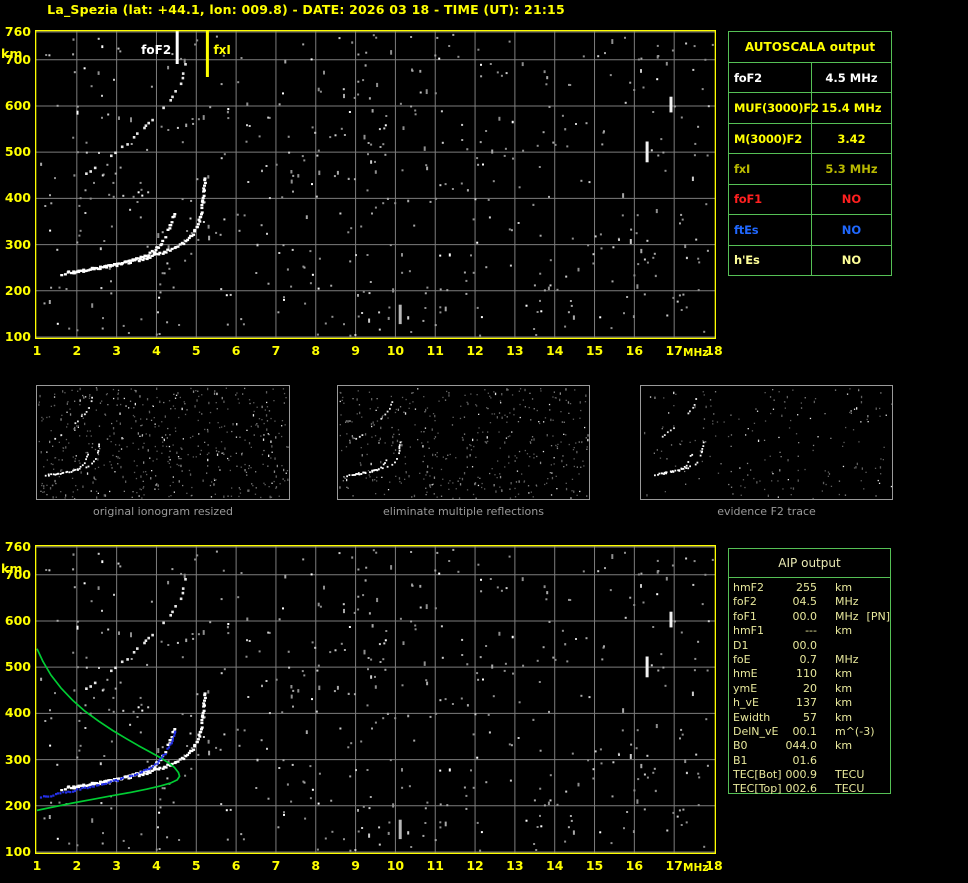 This screenshot has height=883, width=968. I want to click on x-tick-label: 7, so click(276, 350).